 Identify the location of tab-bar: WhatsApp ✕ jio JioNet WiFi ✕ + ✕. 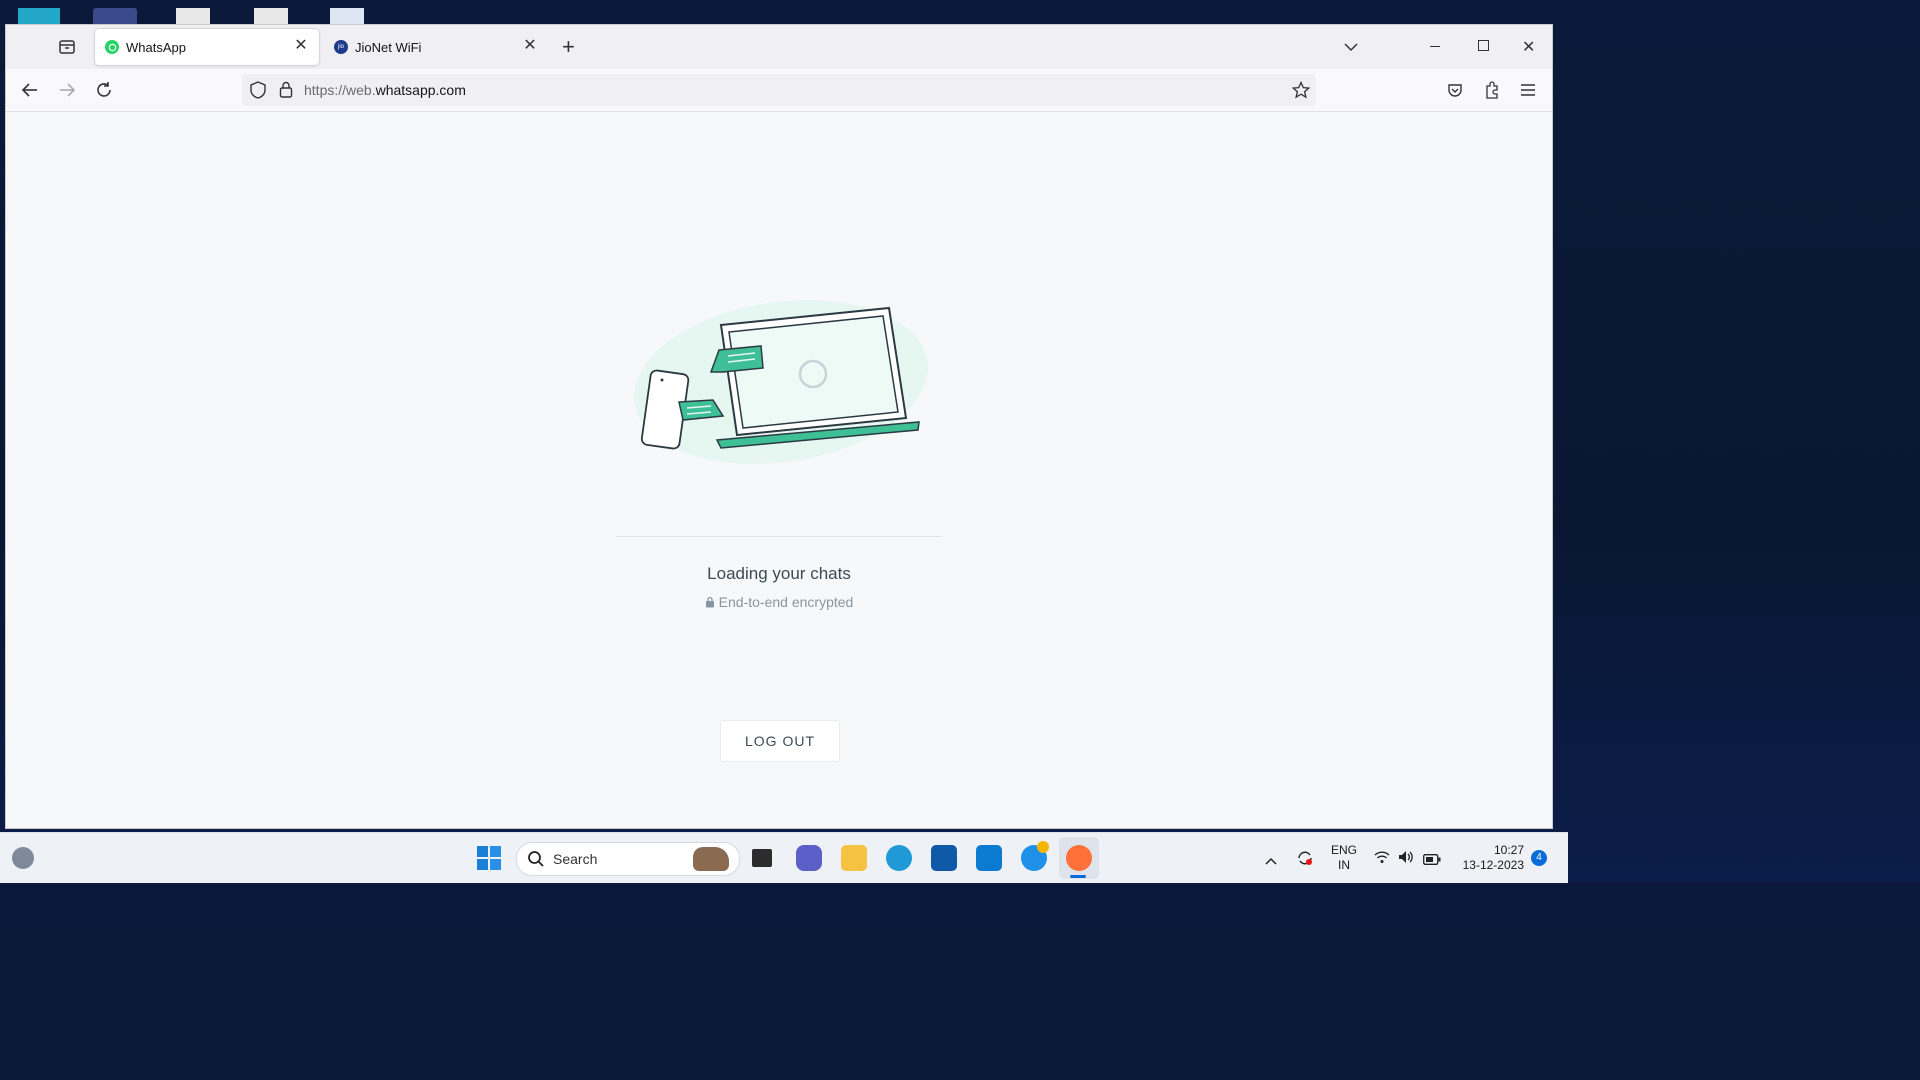
(779, 47).